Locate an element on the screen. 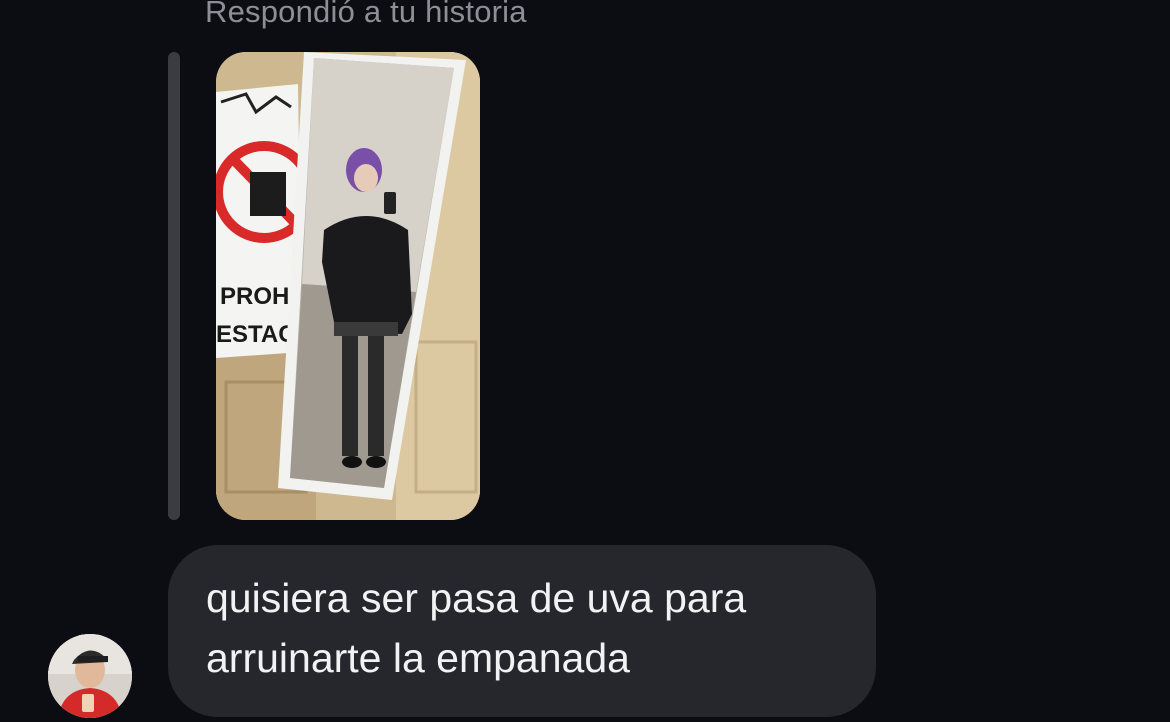 Image resolution: width=1170 pixels, height=722 pixels. story-image: PROHI ESTAC is located at coordinates (348, 286).